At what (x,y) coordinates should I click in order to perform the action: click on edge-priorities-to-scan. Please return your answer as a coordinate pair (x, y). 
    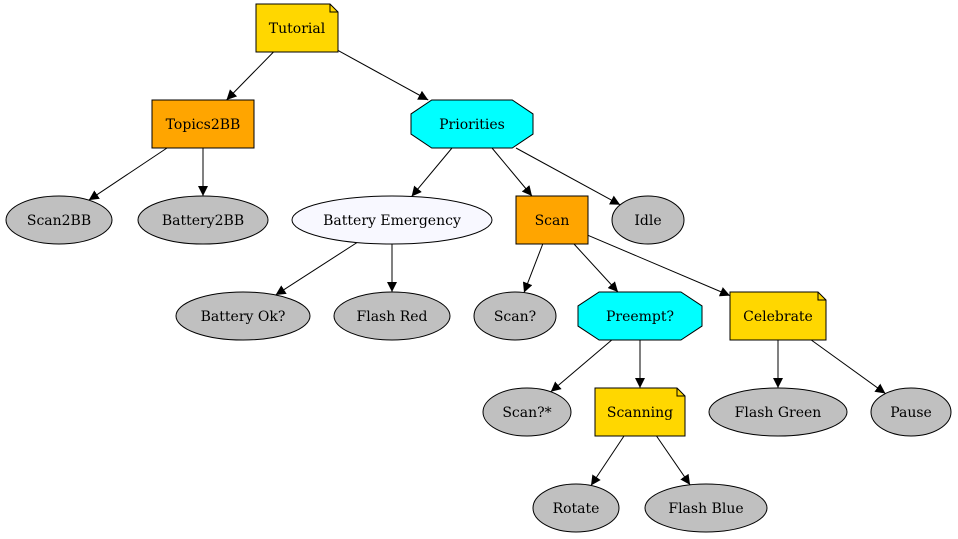
    Looking at the image, I should click on (512, 172).